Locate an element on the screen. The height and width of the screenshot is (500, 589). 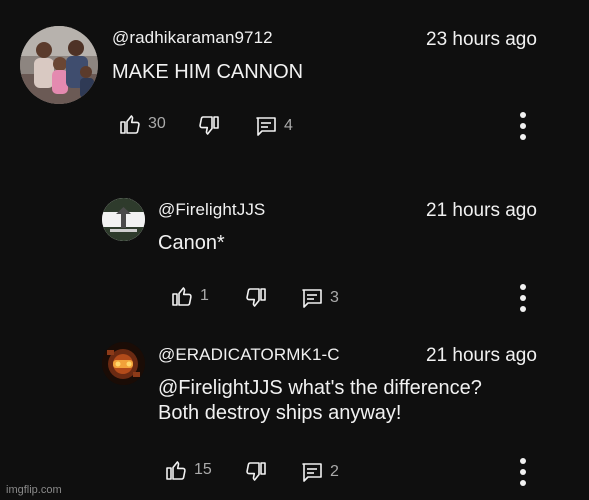
comment-author: @FirelightJJS is located at coordinates (211, 210).